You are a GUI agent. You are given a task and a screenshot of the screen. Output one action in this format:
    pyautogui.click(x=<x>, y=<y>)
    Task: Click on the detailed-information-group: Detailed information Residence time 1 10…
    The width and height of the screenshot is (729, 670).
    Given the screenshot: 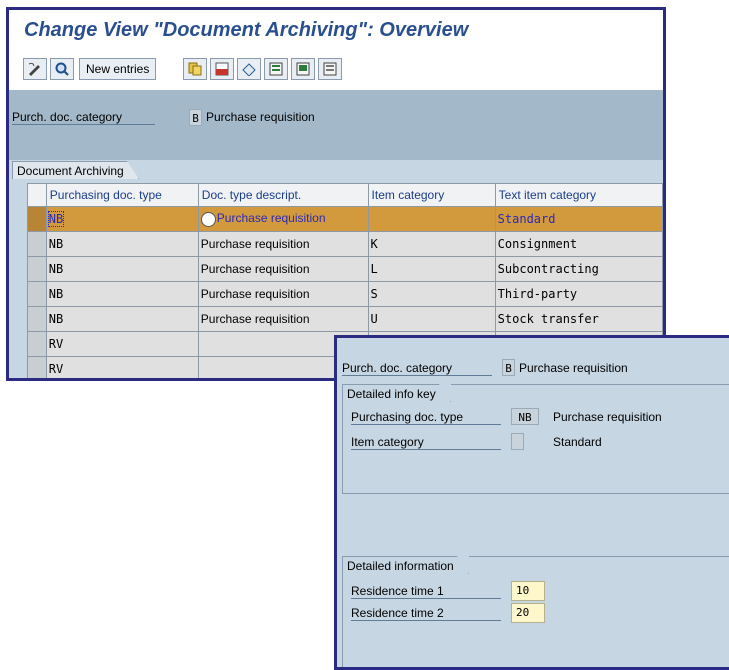 What is the action you would take?
    pyautogui.click(x=535, y=611)
    